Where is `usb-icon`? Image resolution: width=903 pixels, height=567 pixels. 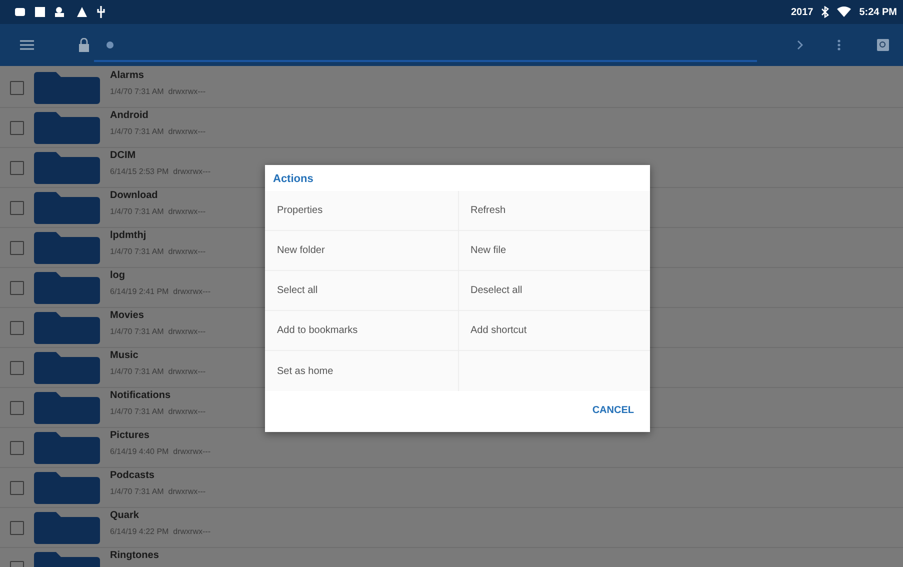
usb-icon is located at coordinates (101, 12).